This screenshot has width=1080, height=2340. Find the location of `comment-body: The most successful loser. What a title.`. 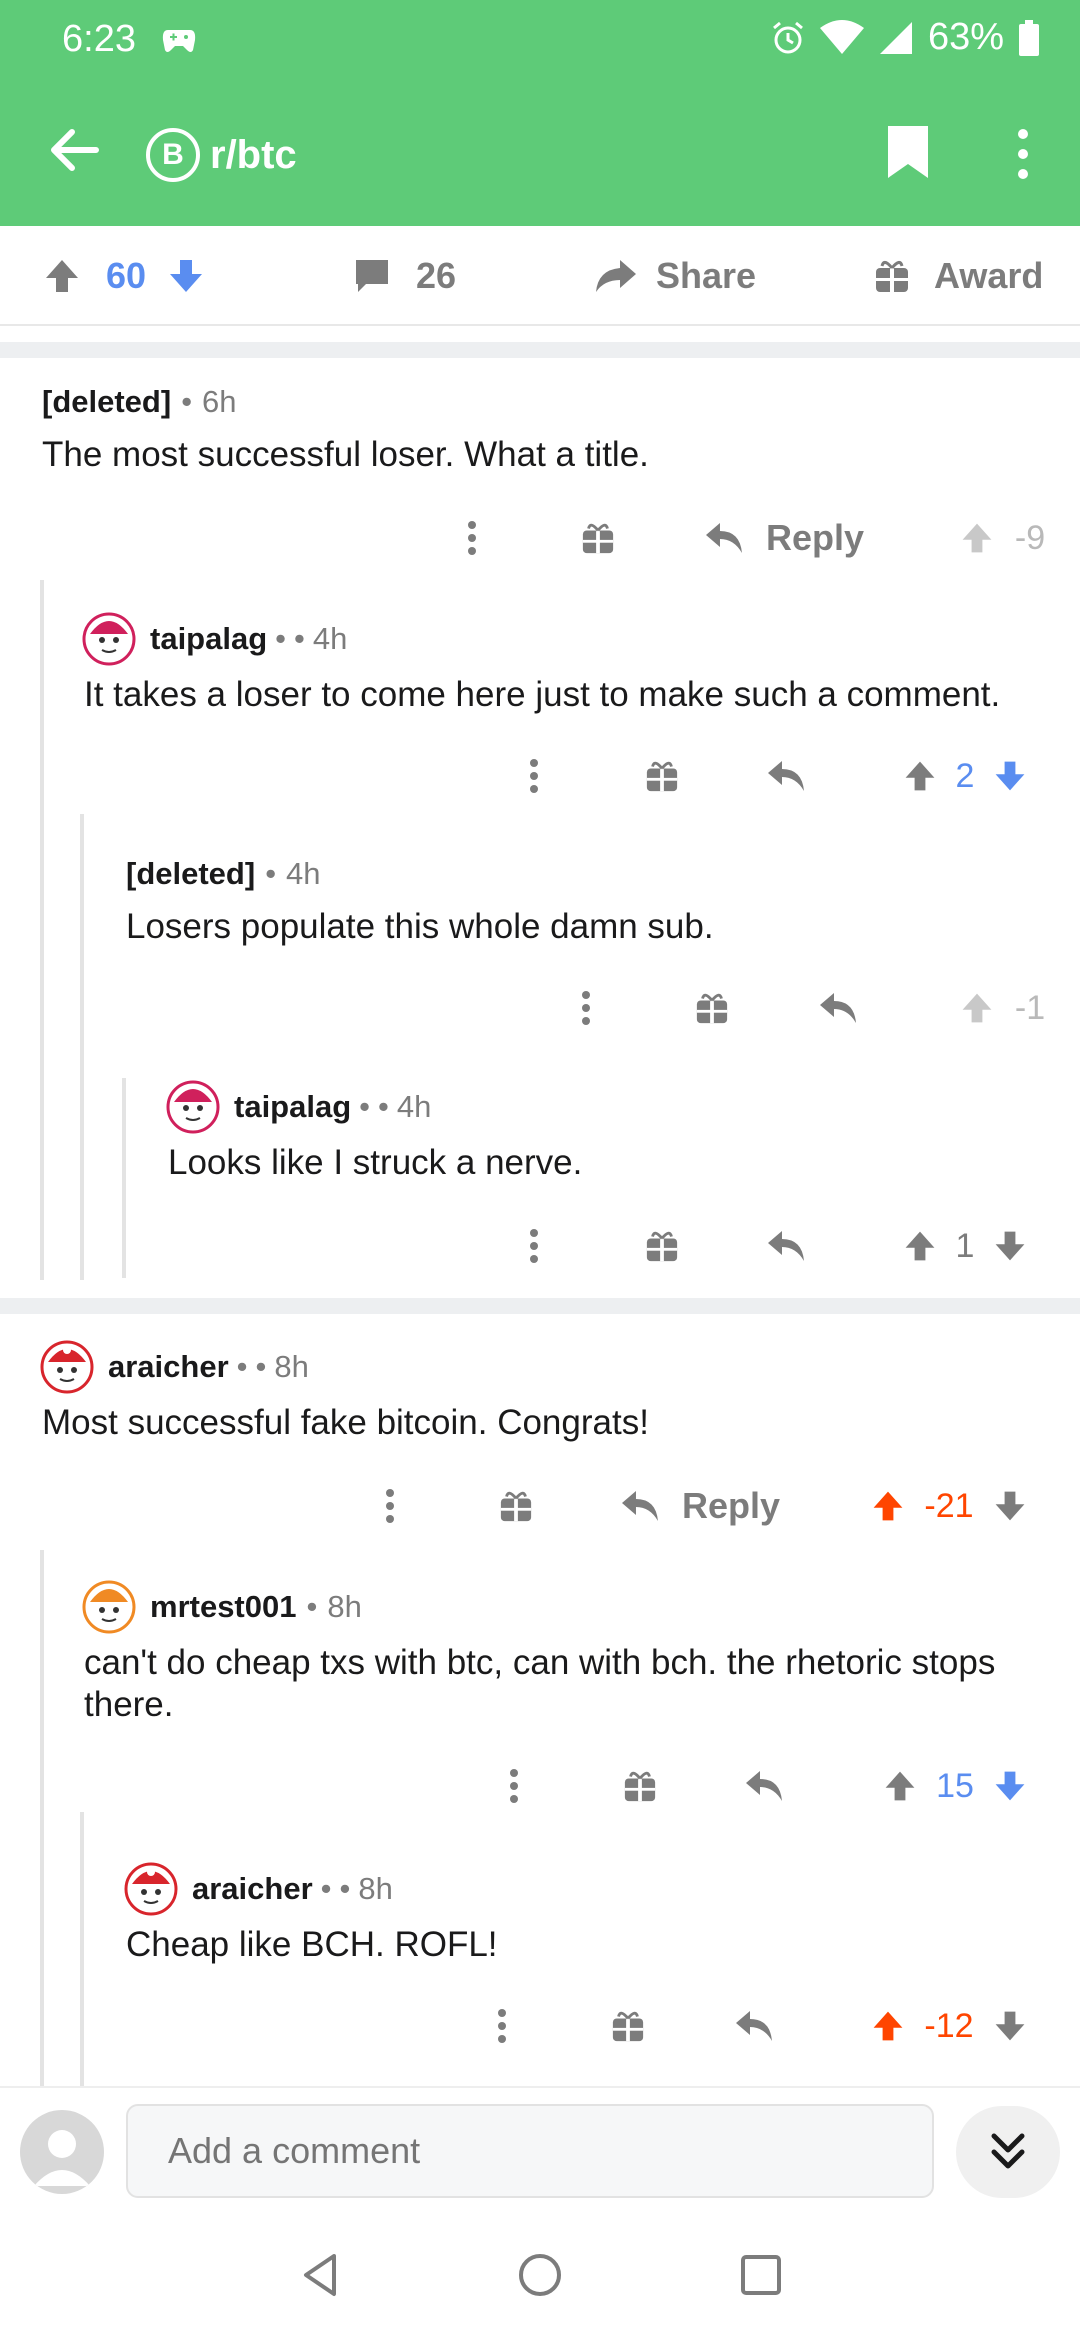

comment-body: The most successful loser. What a title. is located at coordinates (345, 454).